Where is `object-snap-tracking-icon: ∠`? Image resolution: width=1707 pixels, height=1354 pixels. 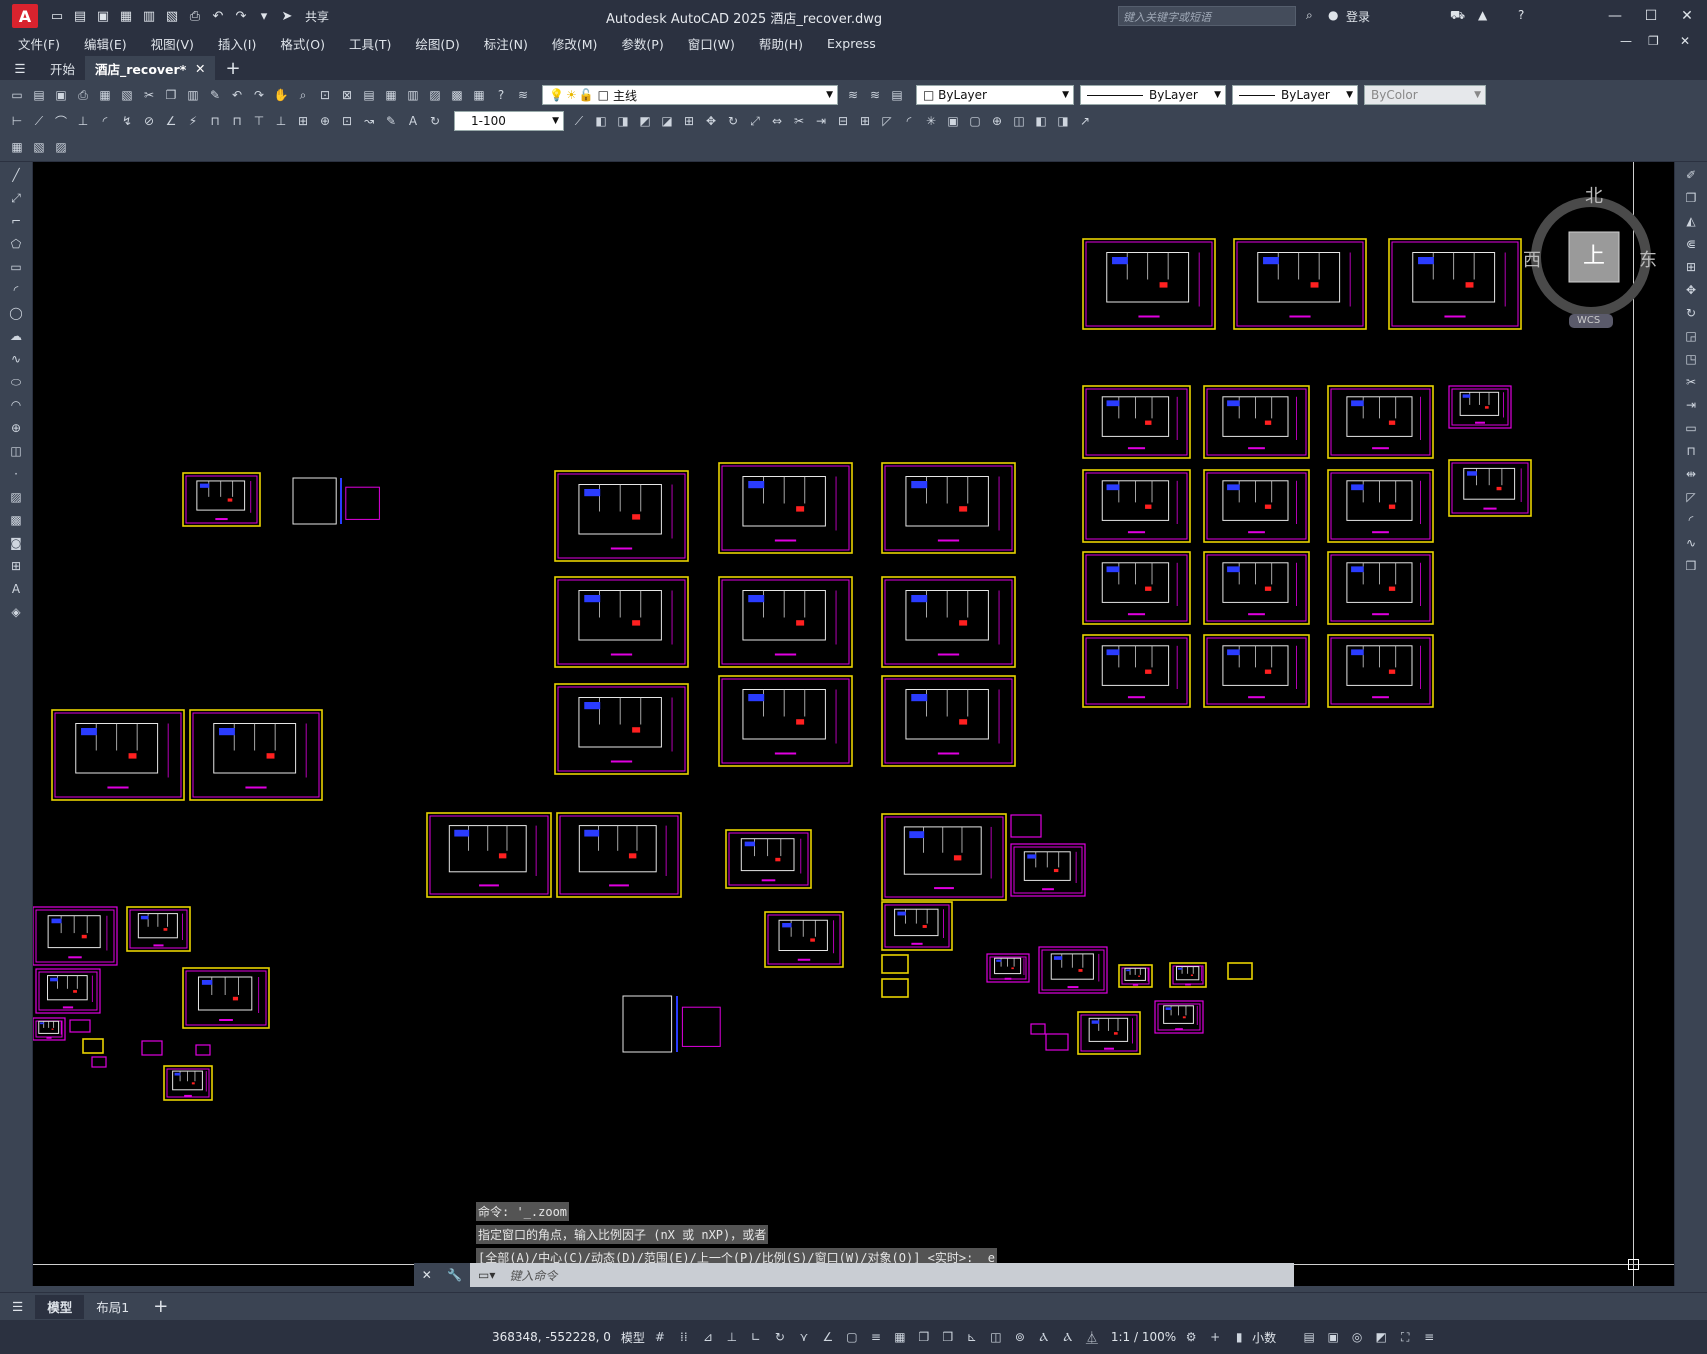
object-snap-tracking-icon: ∠ is located at coordinates (828, 1337).